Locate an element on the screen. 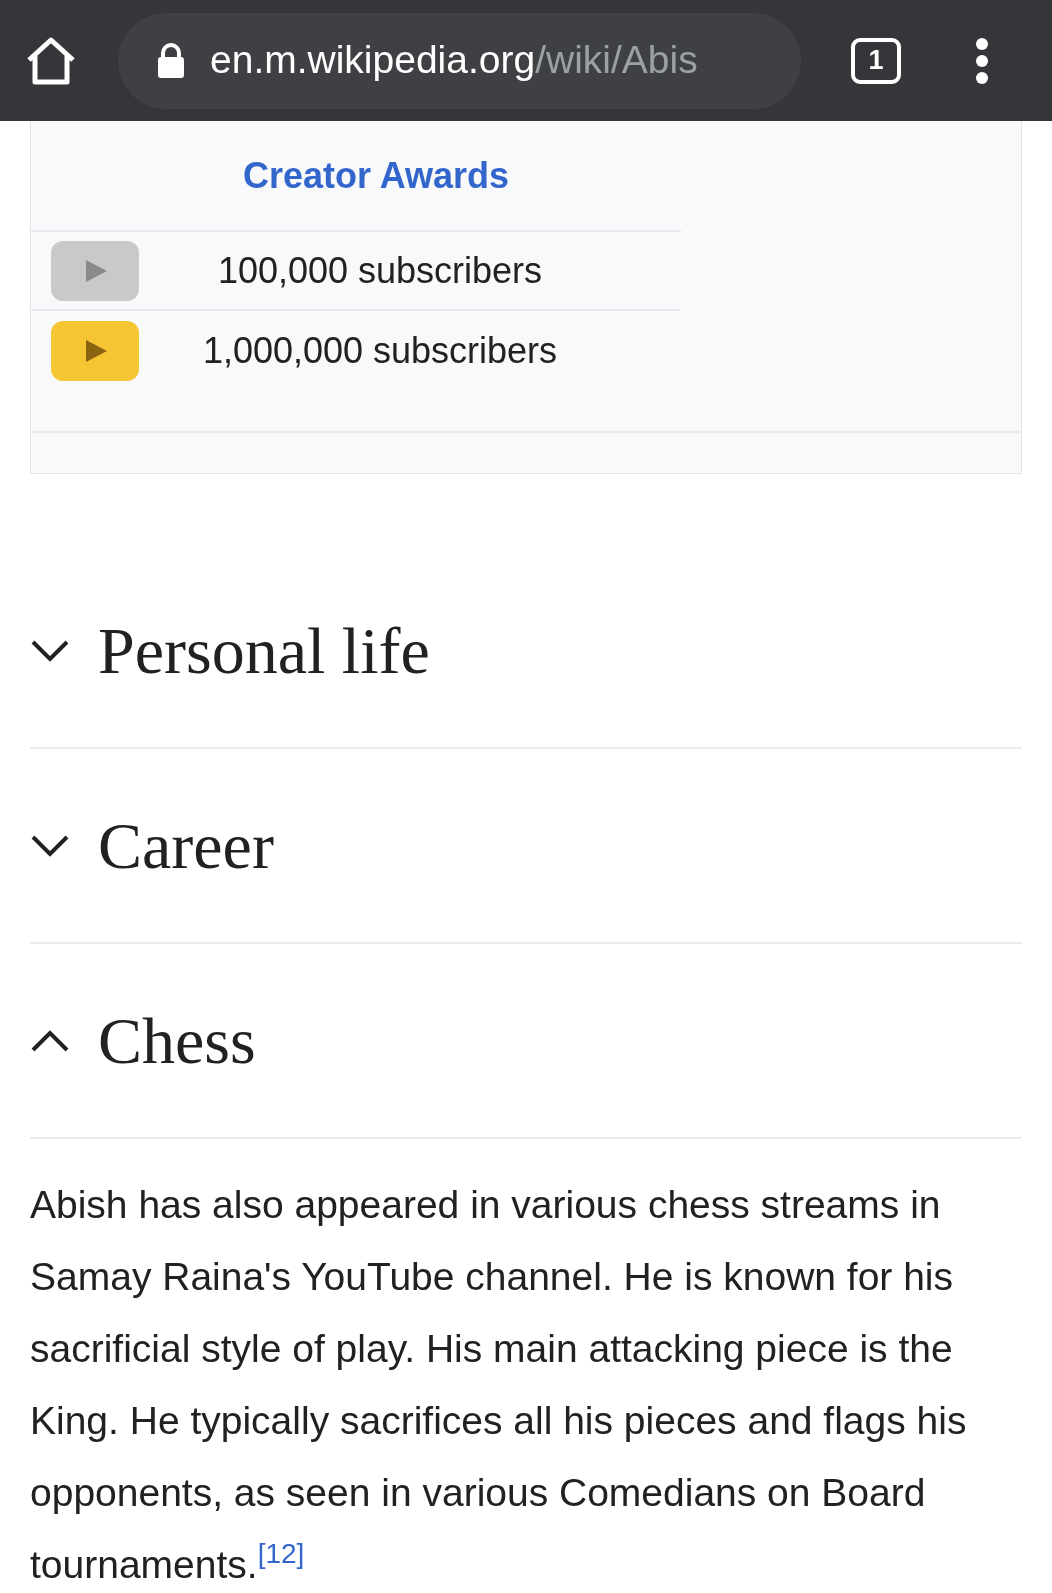  section-heading: Chess is located at coordinates (177, 1040).